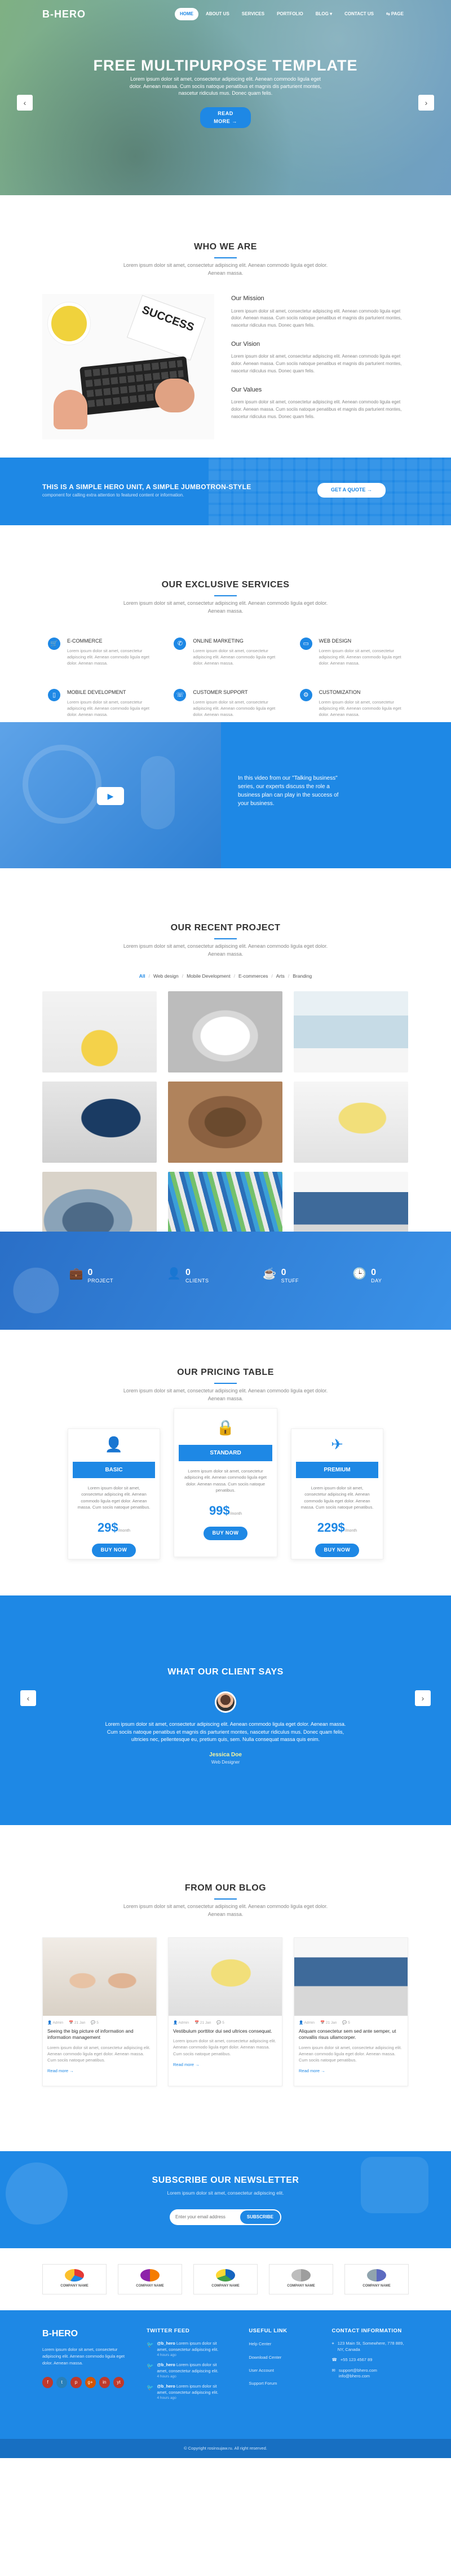 This screenshot has width=451, height=2576. Describe the element at coordinates (225, 1888) in the screenshot. I see `section-title: FROM OUR BLOG` at that location.